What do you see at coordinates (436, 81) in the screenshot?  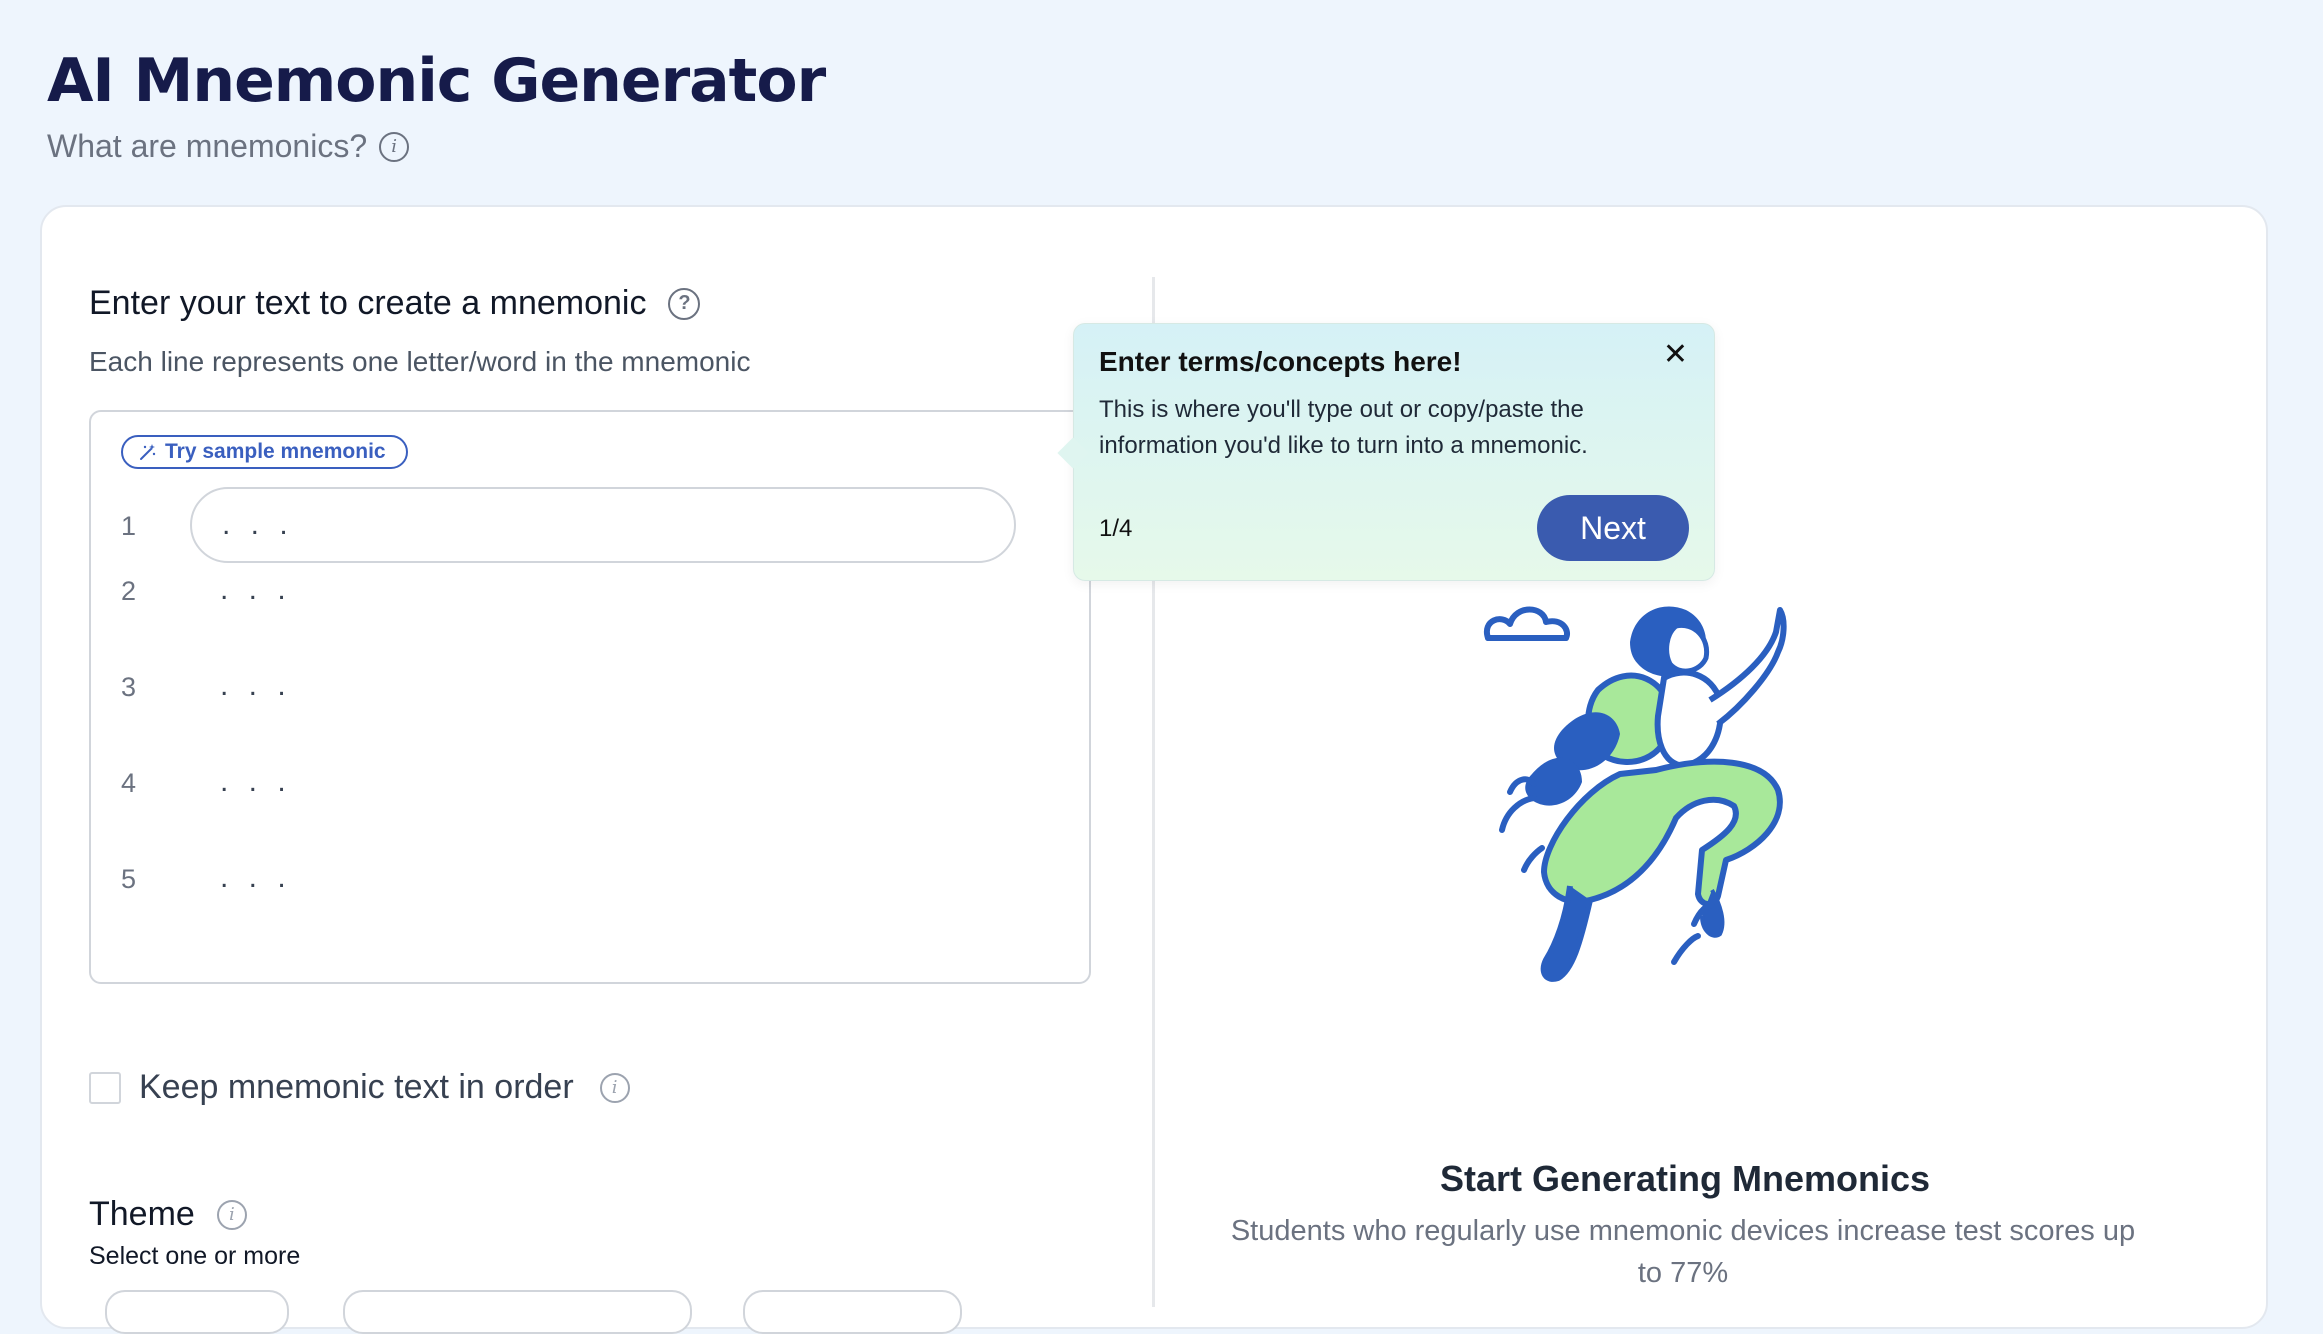 I see `page-title: AI Mnemonic Generator` at bounding box center [436, 81].